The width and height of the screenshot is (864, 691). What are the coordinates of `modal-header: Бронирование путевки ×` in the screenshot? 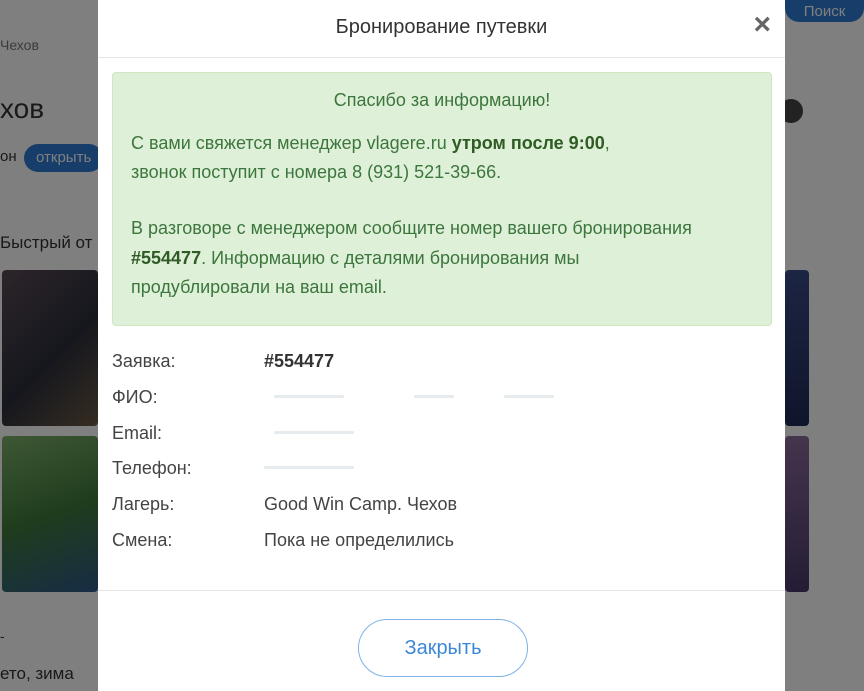 It's located at (441, 29).